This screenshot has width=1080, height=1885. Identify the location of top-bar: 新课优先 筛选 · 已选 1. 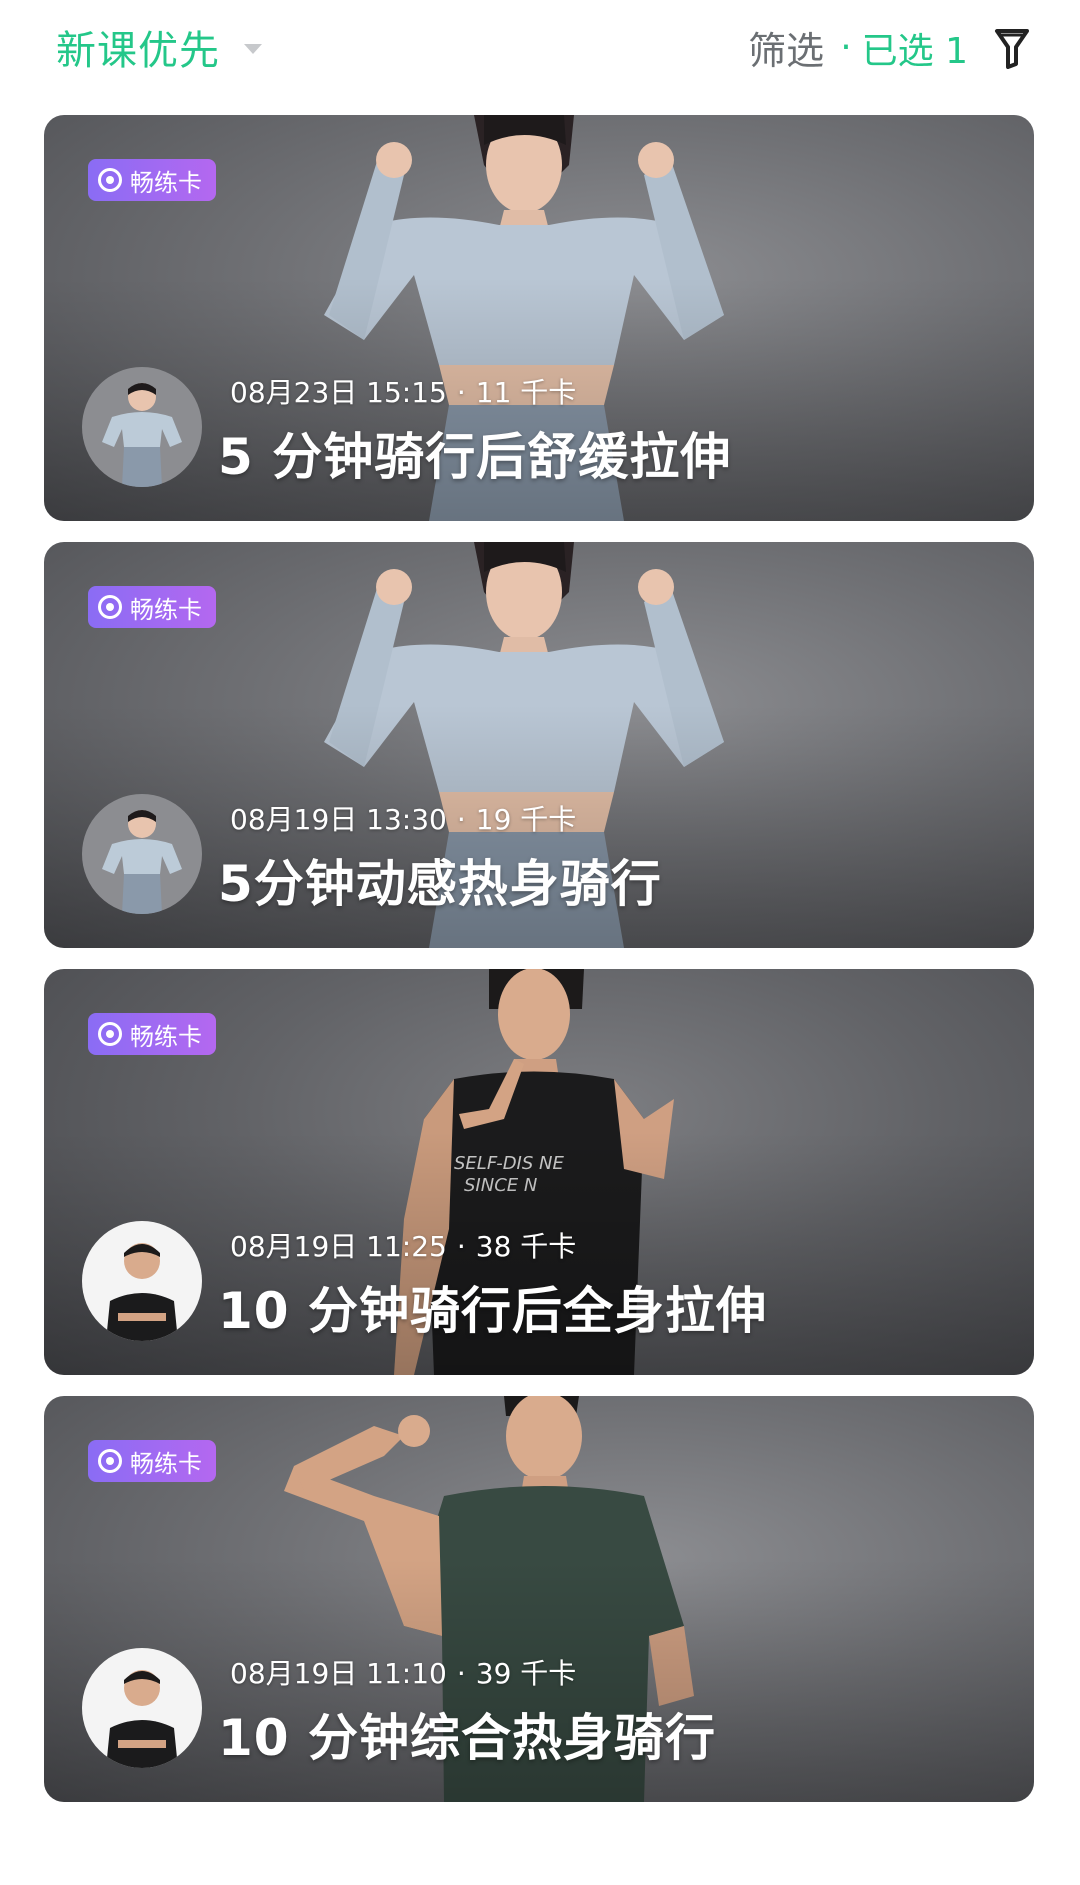
(540, 55).